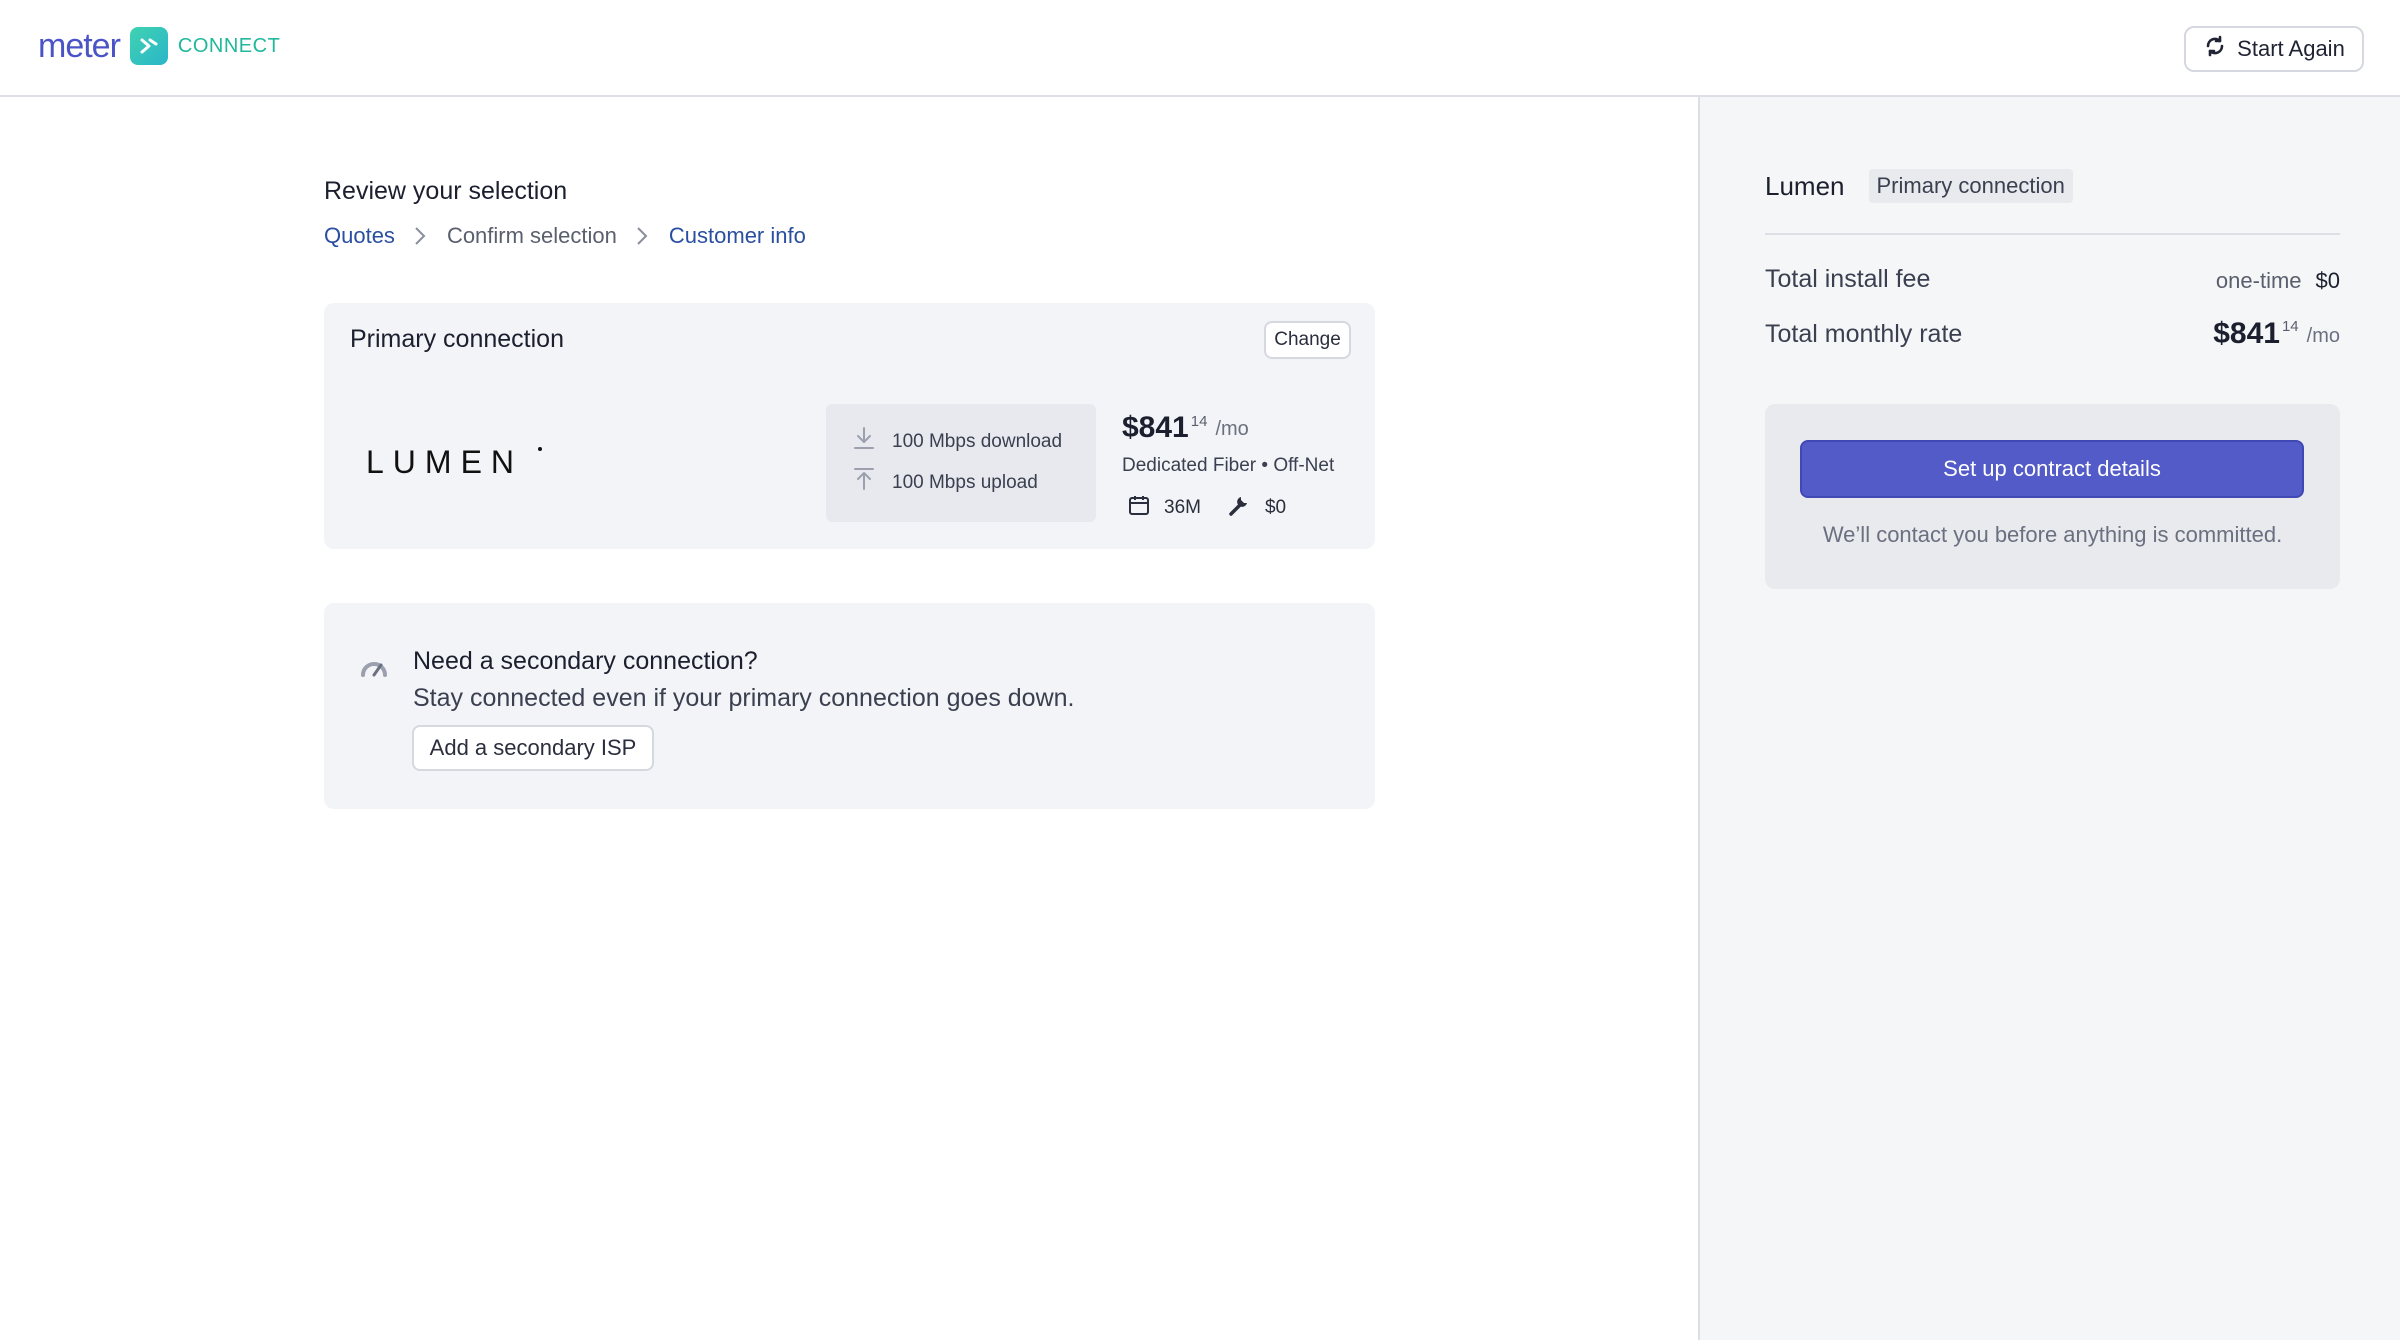 The height and width of the screenshot is (1340, 2400). What do you see at coordinates (1848, 279) in the screenshot?
I see `install-fee-label: Total install fee` at bounding box center [1848, 279].